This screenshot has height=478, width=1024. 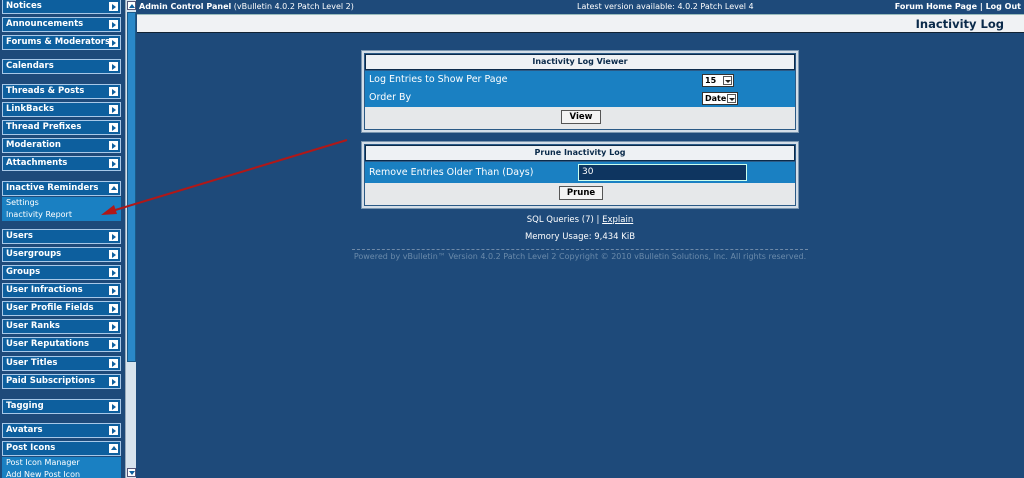 What do you see at coordinates (580, 237) in the screenshot?
I see `memory-usage: Memory Usage: 9,434 KiB` at bounding box center [580, 237].